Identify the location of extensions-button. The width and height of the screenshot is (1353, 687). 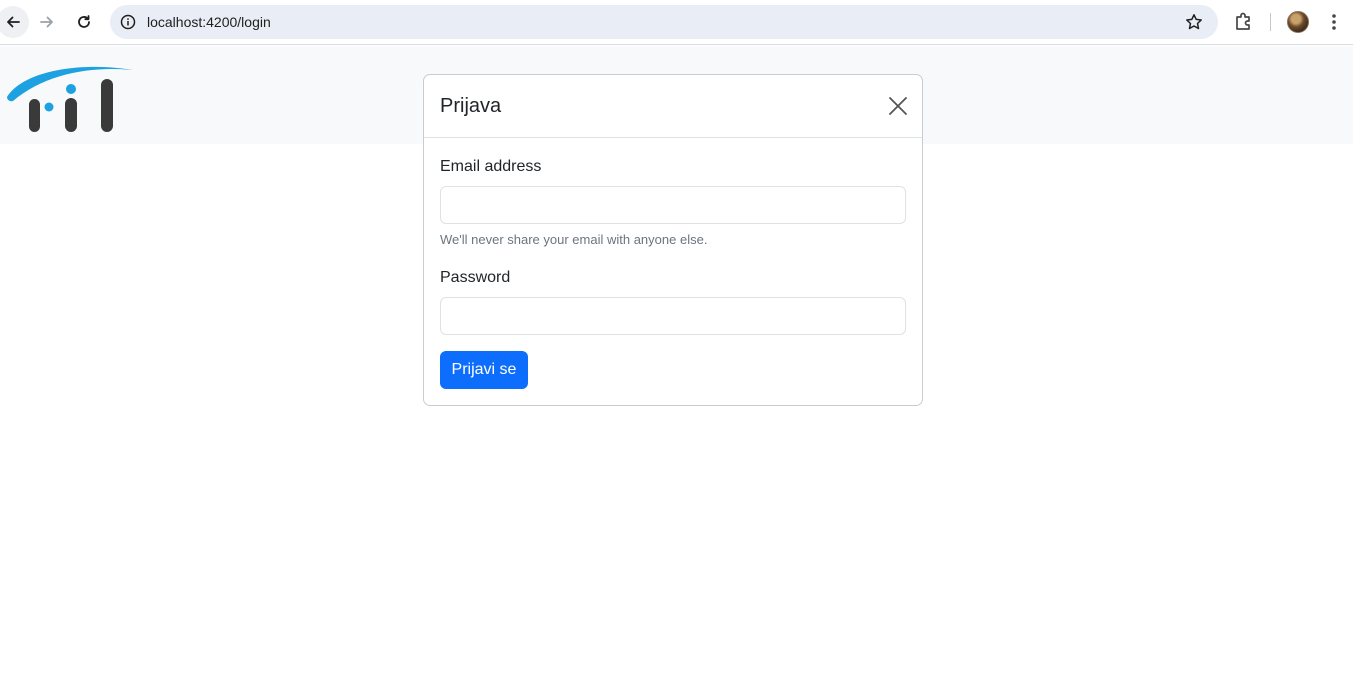
(1244, 22).